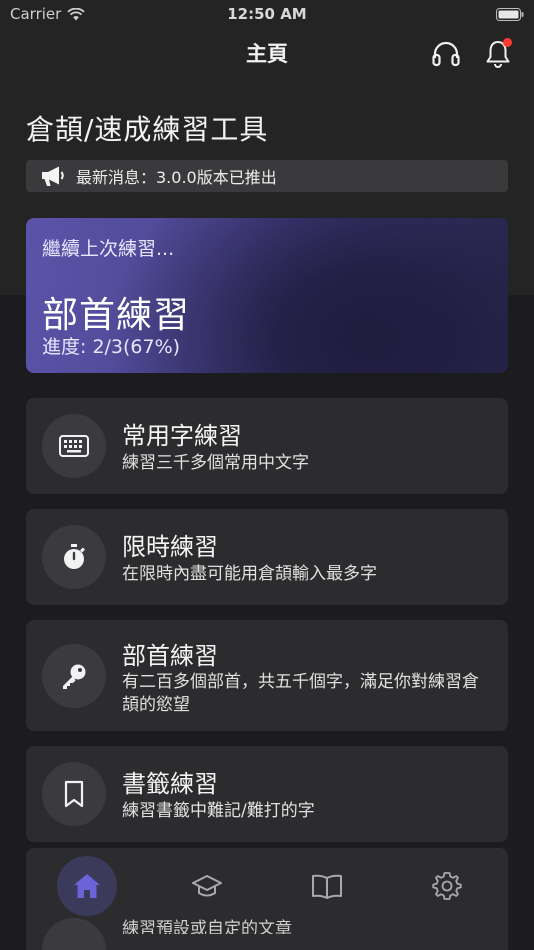 The image size is (534, 950). I want to click on tab-learn, so click(207, 886).